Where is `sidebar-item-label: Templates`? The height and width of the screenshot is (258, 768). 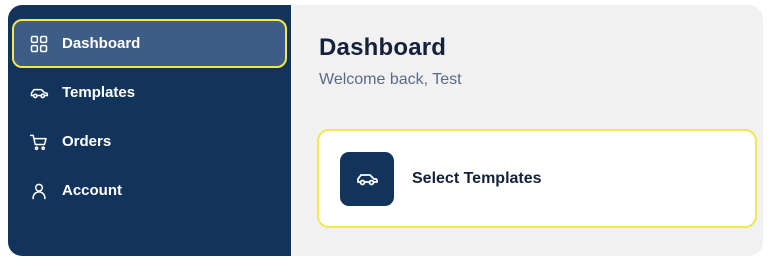 sidebar-item-label: Templates is located at coordinates (99, 92).